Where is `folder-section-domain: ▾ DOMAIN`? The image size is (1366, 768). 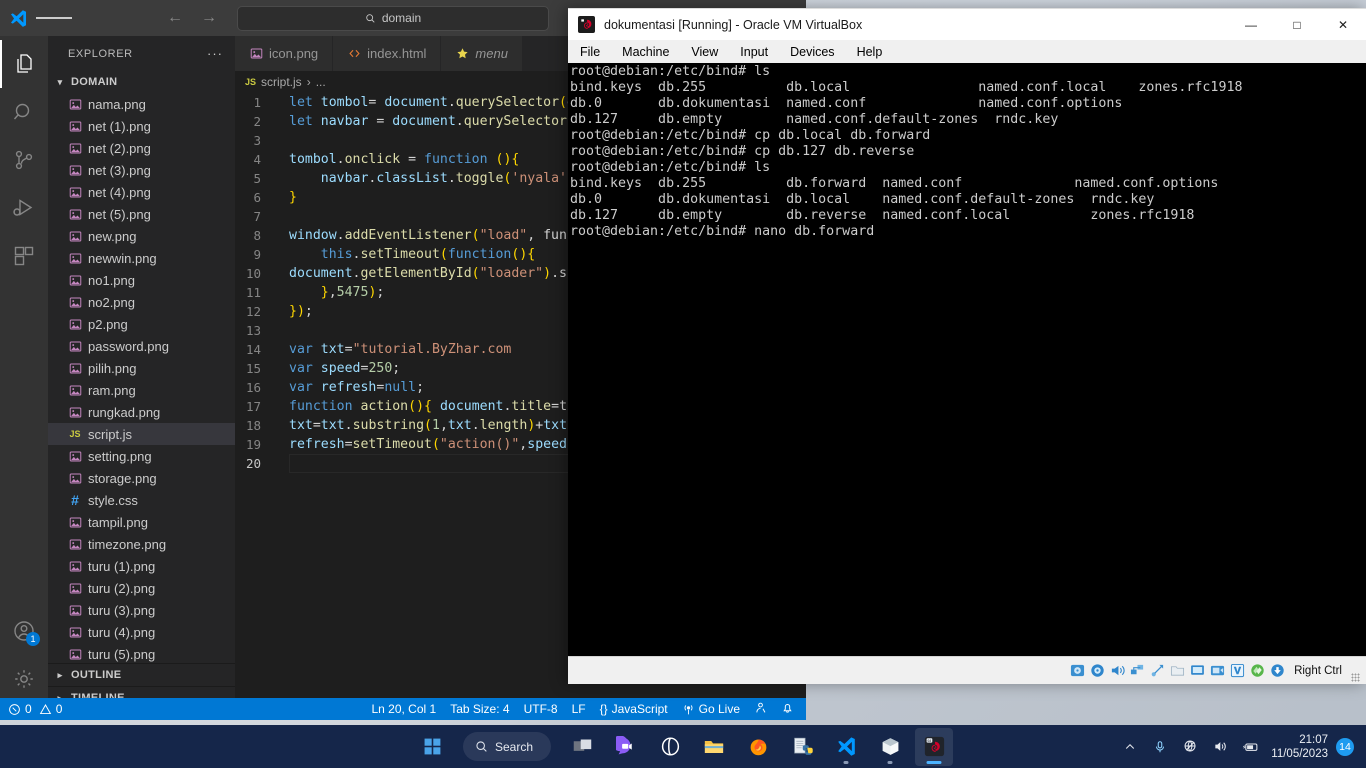
folder-section-domain: ▾ DOMAIN is located at coordinates (141, 82).